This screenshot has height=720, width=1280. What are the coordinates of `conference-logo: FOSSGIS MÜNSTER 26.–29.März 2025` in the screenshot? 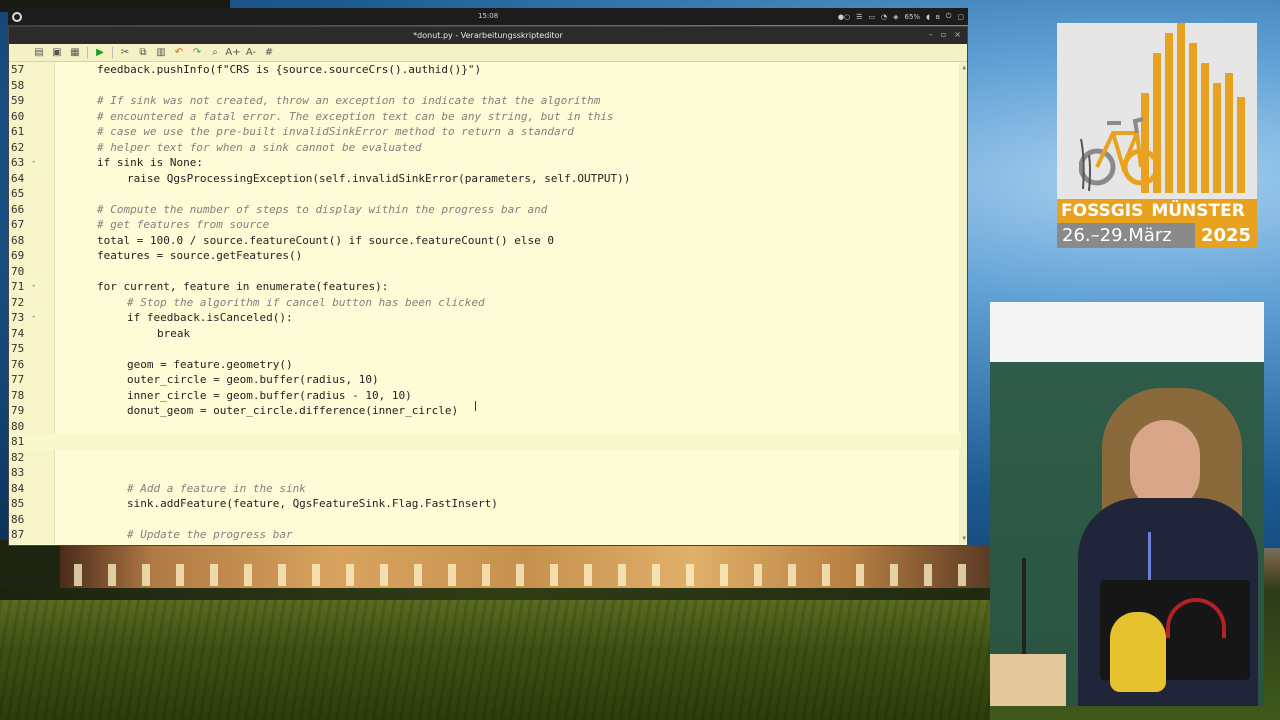 It's located at (1157, 135).